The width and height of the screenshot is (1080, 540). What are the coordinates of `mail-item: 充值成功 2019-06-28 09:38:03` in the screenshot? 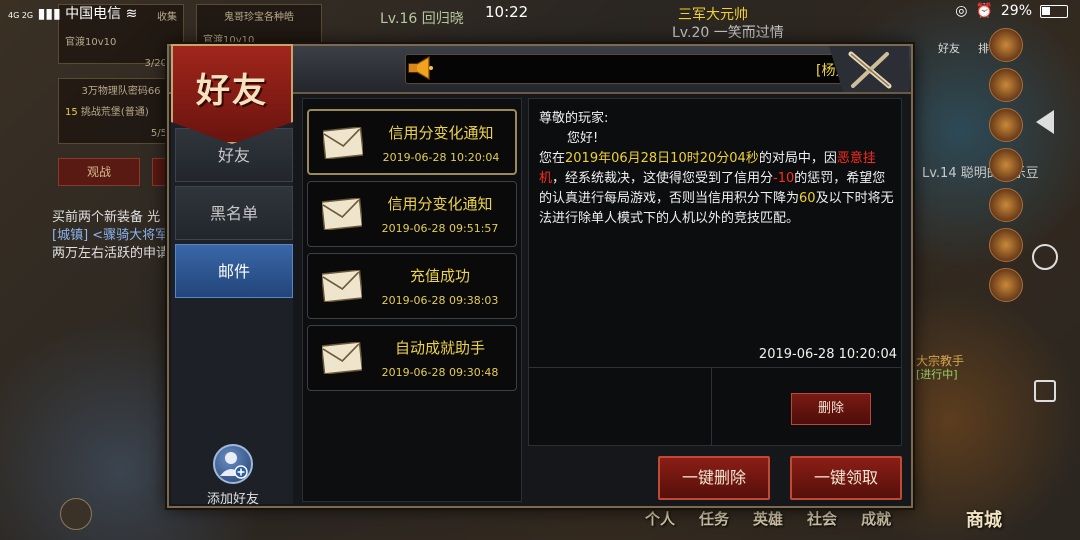 It's located at (412, 286).